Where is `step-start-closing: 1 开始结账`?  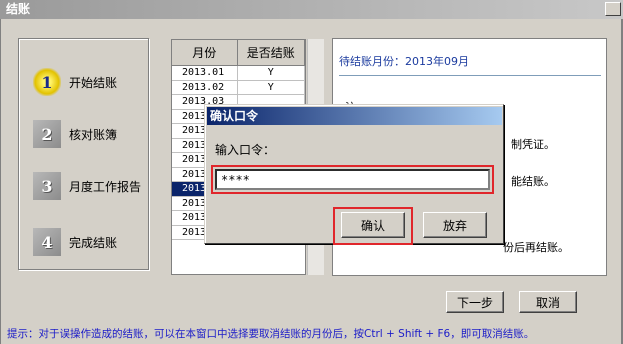 step-start-closing: 1 开始结账 is located at coordinates (75, 82).